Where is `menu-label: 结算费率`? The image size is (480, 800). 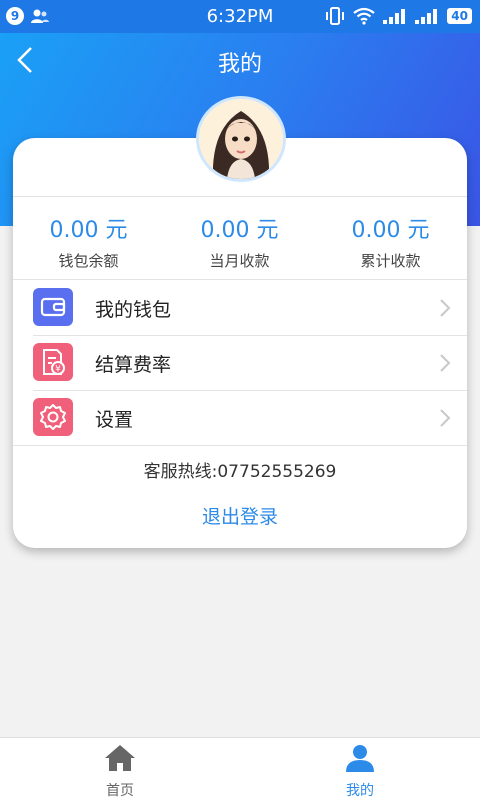
menu-label: 结算费率 is located at coordinates (133, 365).